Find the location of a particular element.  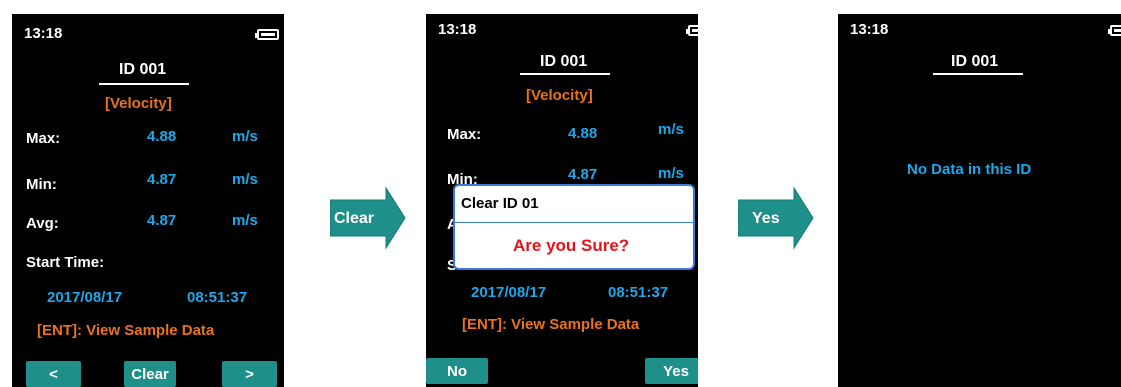

prev-button: < is located at coordinates (53, 374).